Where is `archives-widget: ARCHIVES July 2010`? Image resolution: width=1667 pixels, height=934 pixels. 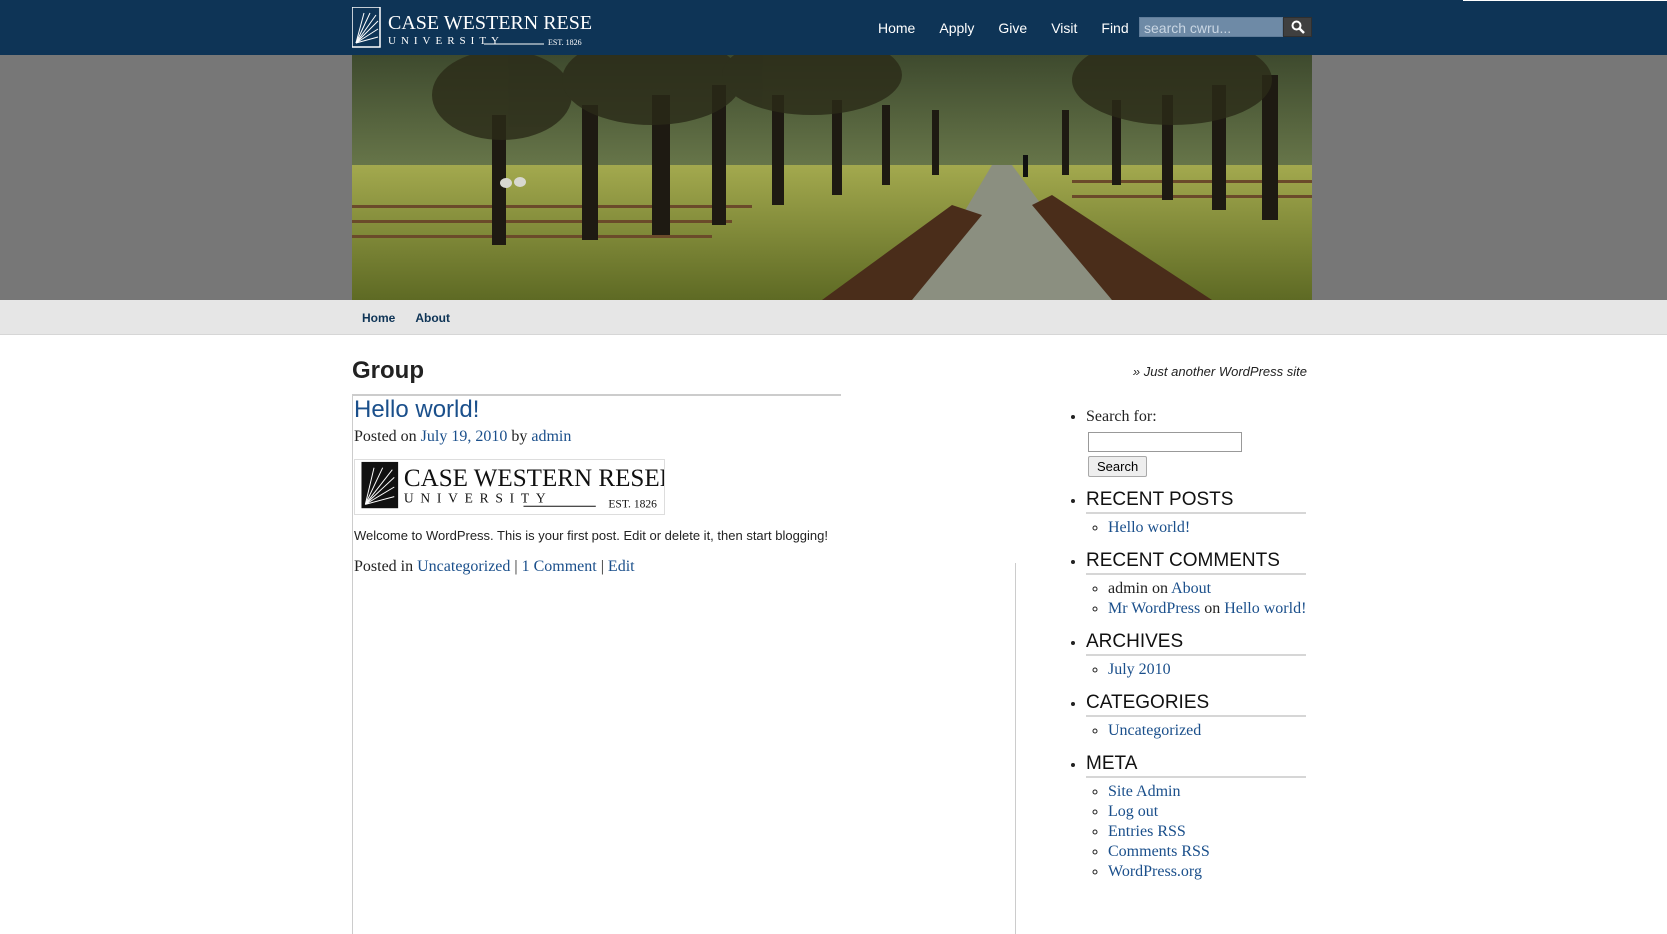
archives-widget: ARCHIVES July 2010 is located at coordinates (1197, 655).